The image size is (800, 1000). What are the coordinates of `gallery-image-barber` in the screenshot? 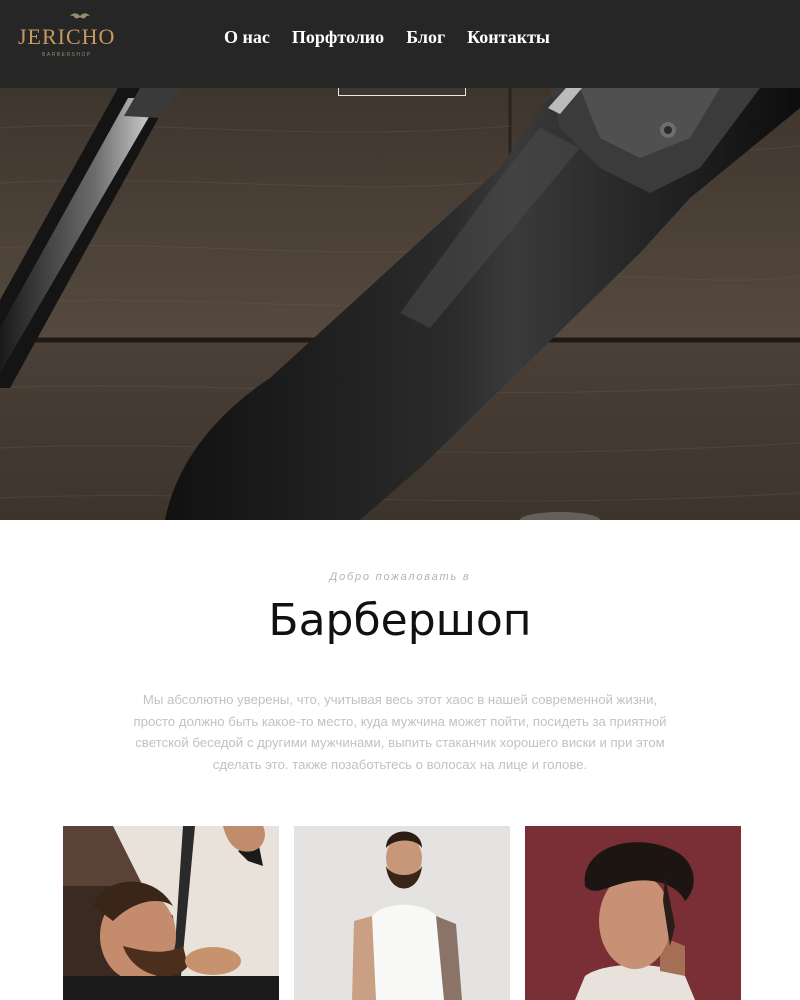 It's located at (171, 913).